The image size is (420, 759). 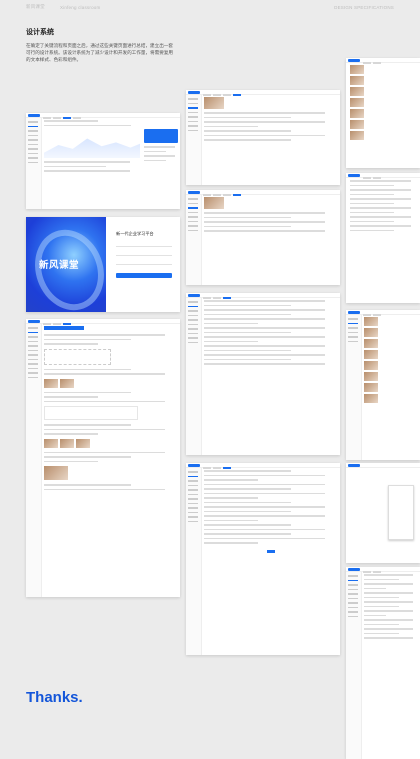 I want to click on login-form: 新一代企业学习平台, so click(x=144, y=254).